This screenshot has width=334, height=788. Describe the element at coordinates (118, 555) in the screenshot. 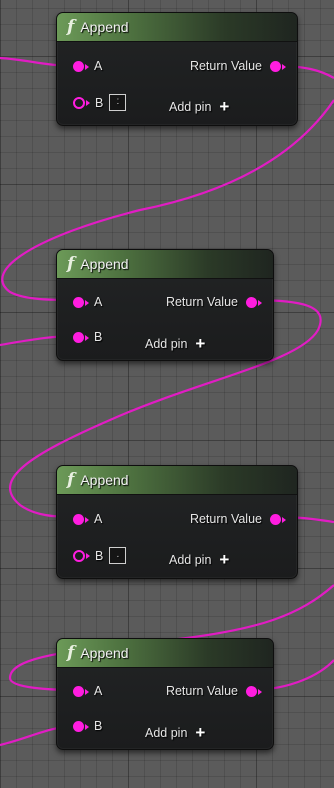

I see `pin-b-default-input: .` at that location.